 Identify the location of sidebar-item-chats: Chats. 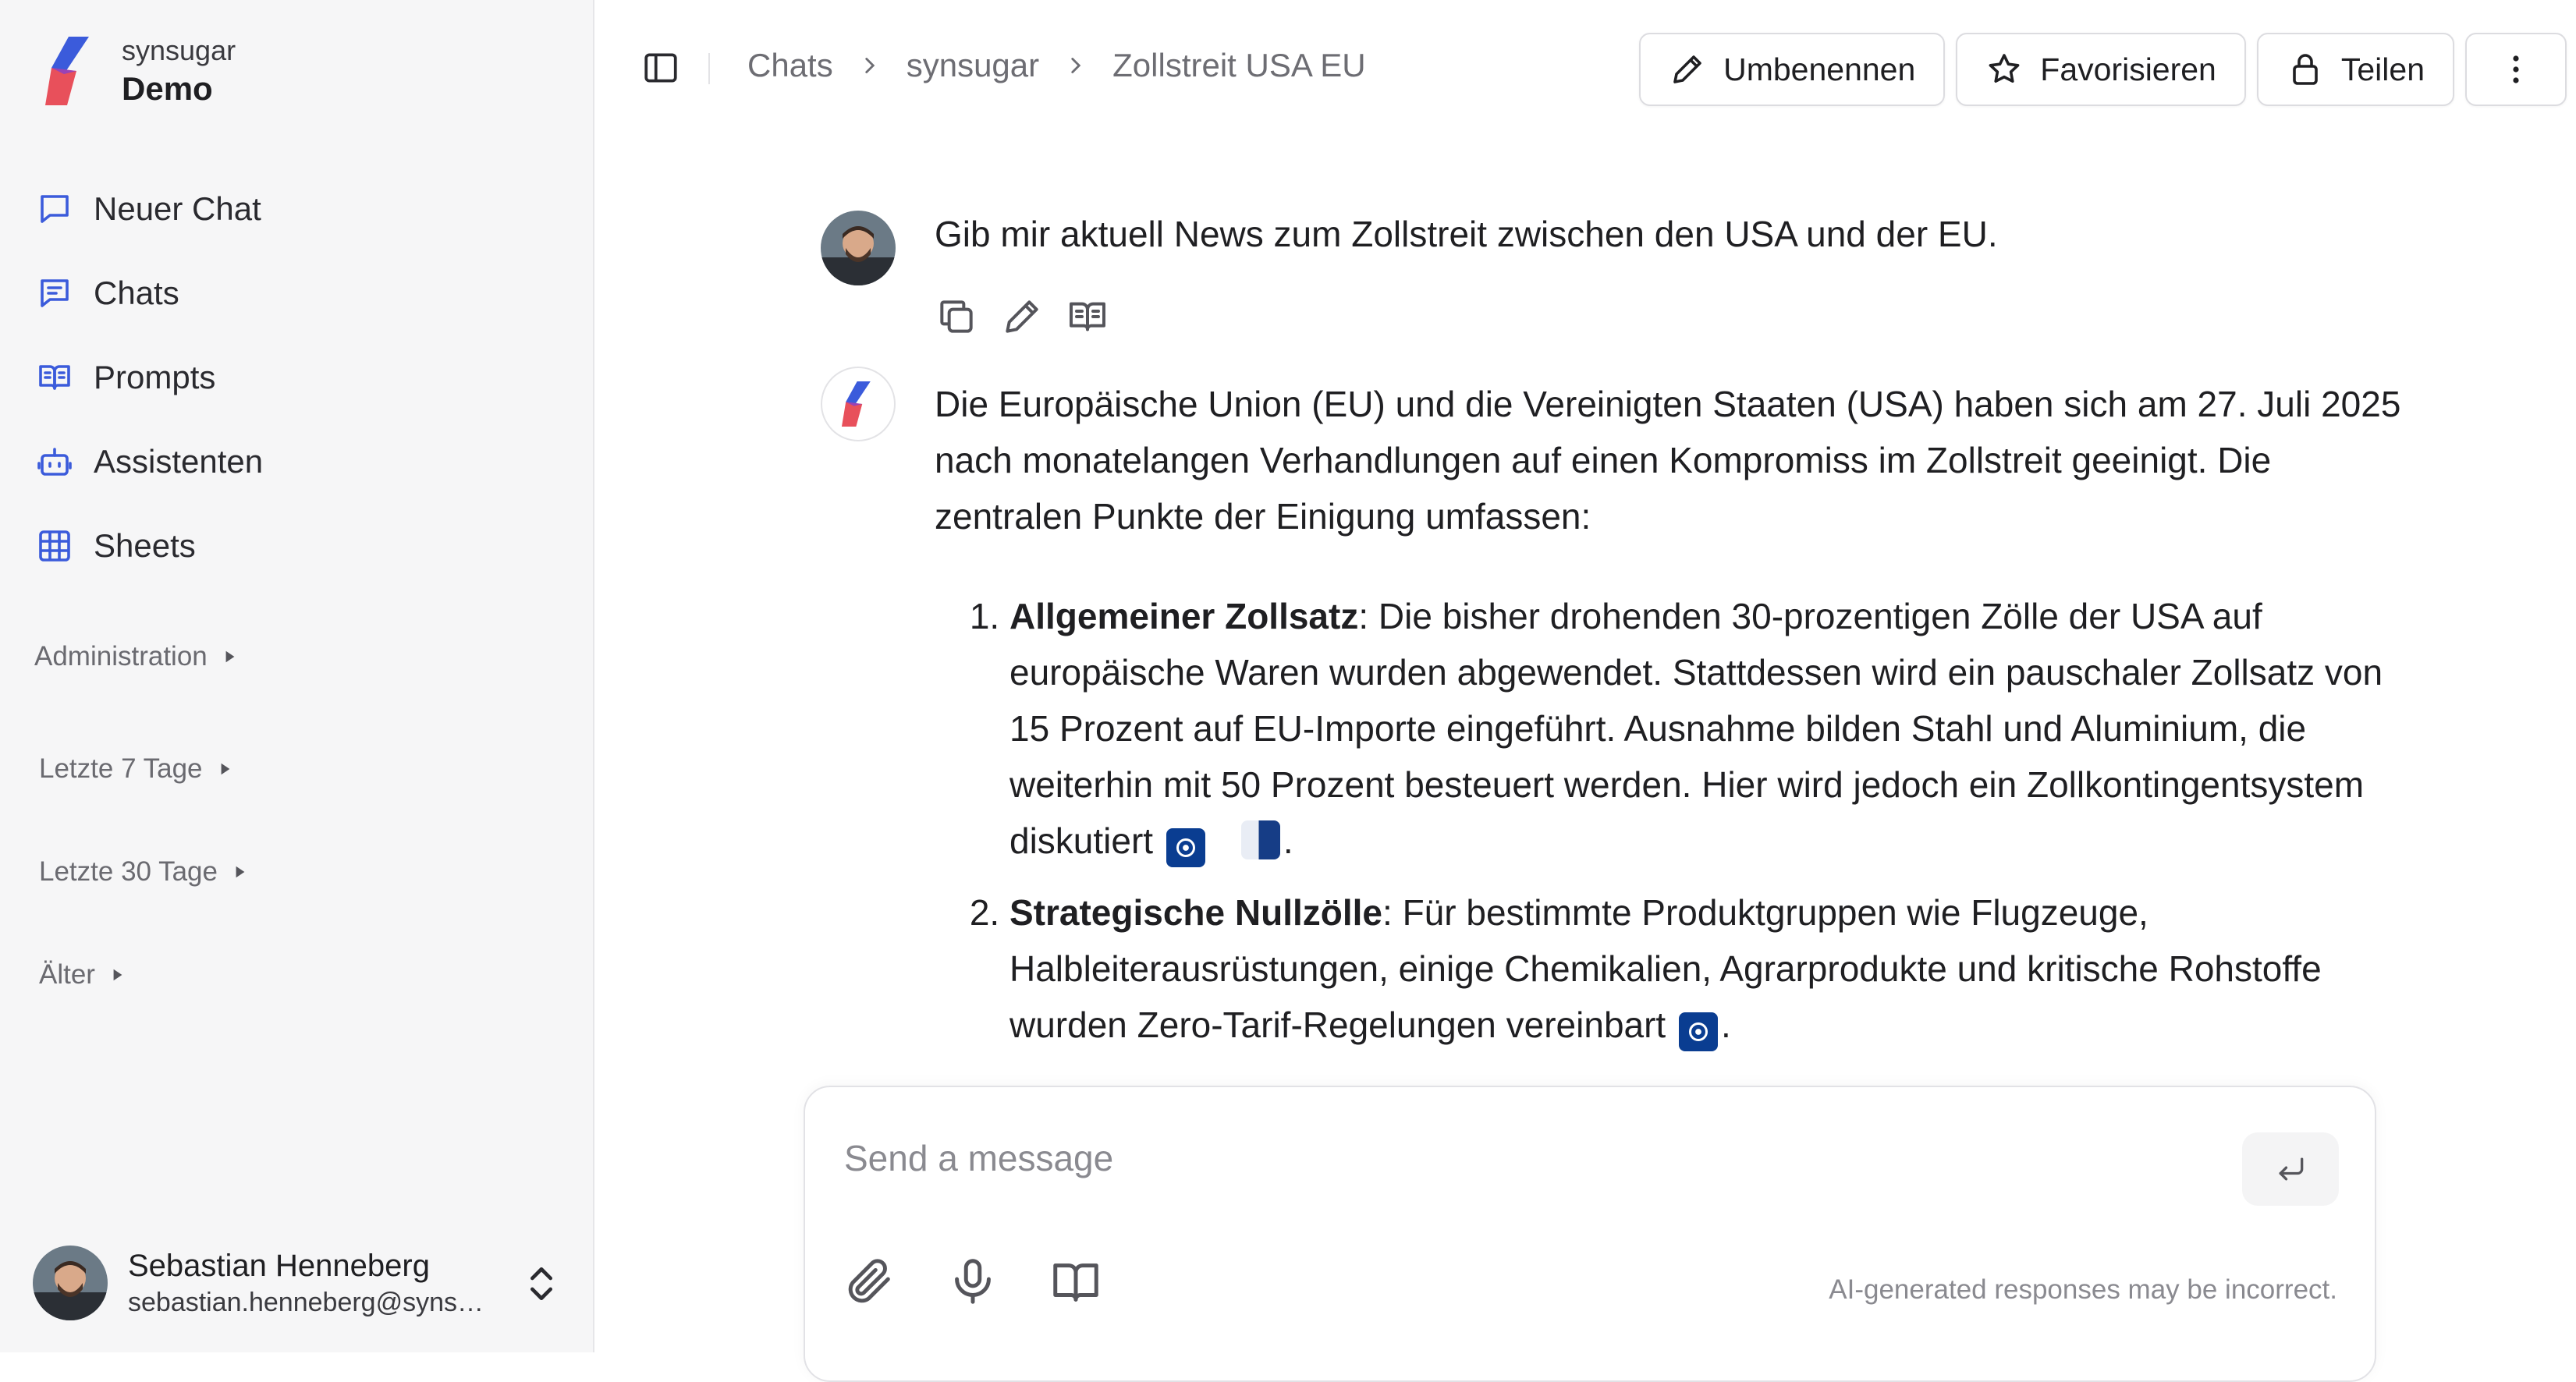
(300, 293).